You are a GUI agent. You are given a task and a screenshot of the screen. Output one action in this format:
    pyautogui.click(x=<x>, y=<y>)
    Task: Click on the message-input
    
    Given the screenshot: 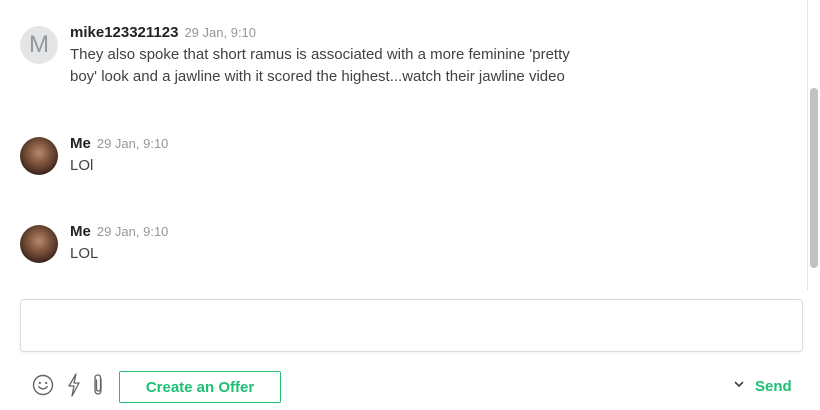 What is the action you would take?
    pyautogui.click(x=411, y=325)
    